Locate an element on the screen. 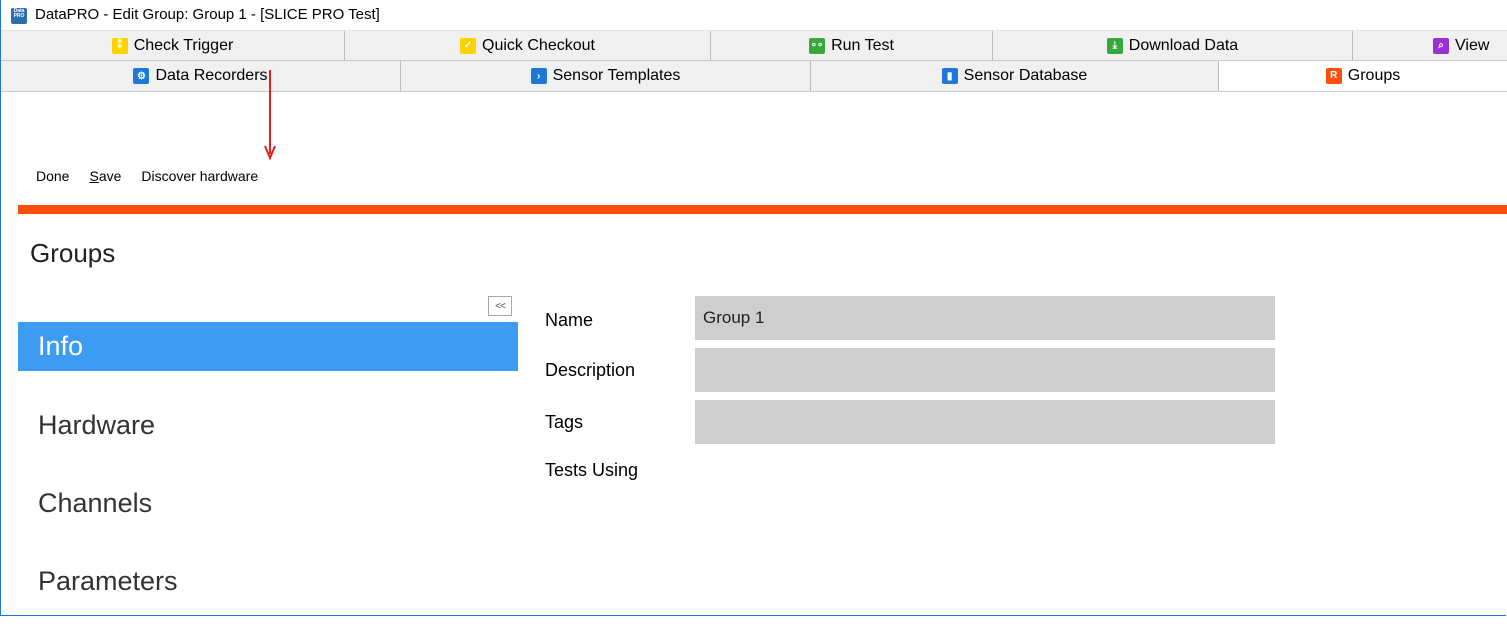  tab-label: Groups is located at coordinates (1374, 75).